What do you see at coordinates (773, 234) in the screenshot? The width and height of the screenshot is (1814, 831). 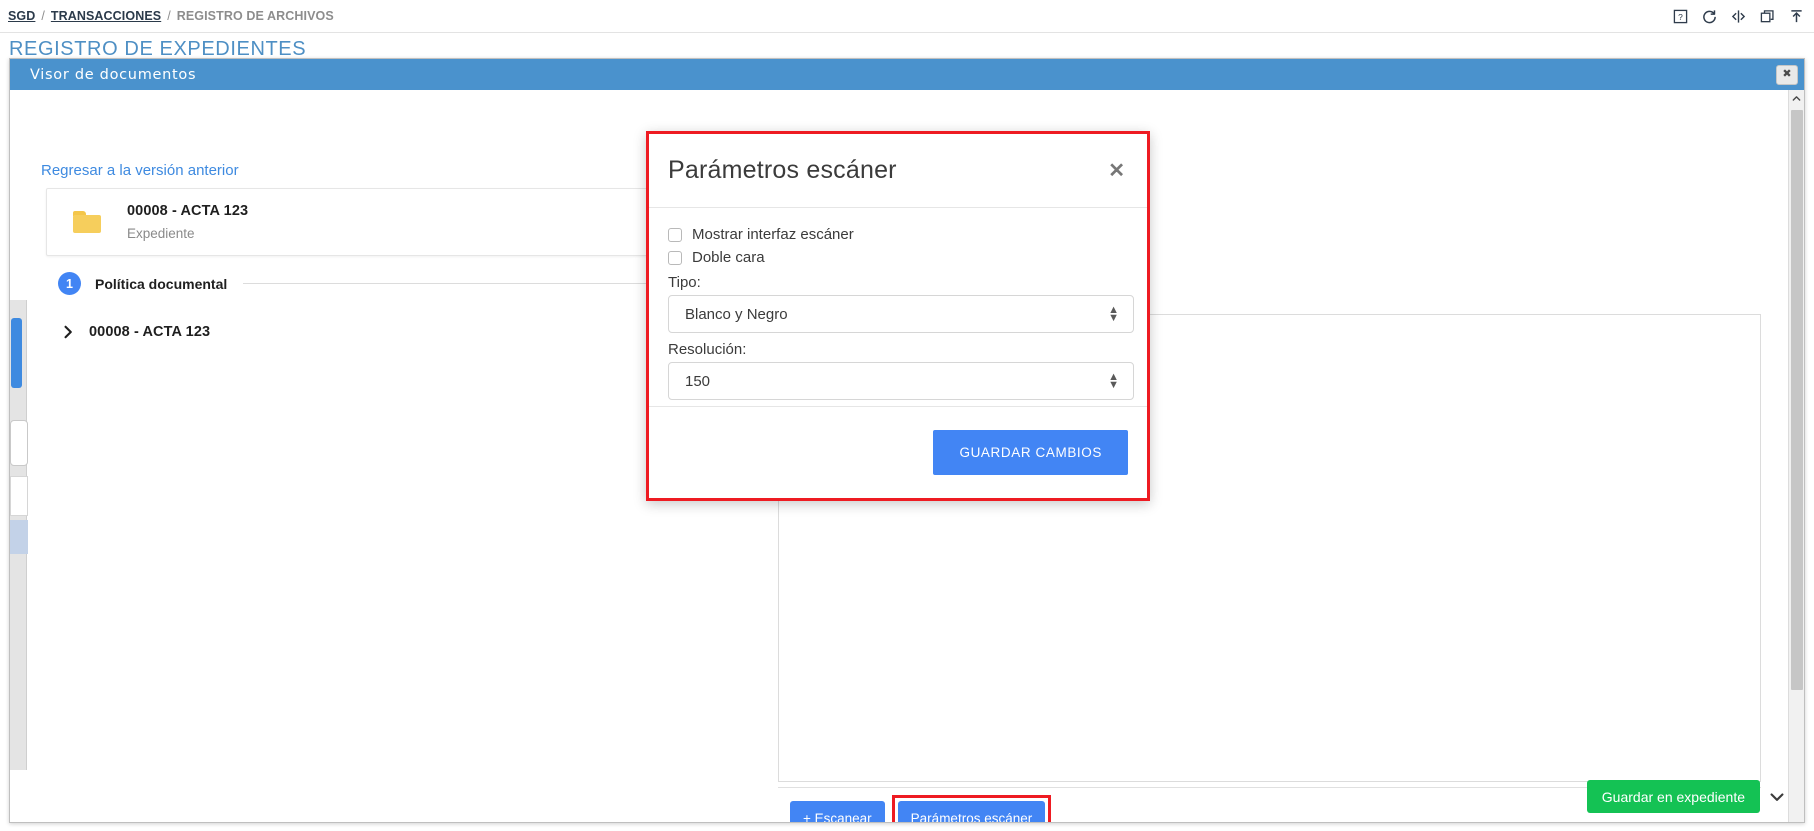 I see `show-scanner-interface-label: Mostrar interfaz escáner` at bounding box center [773, 234].